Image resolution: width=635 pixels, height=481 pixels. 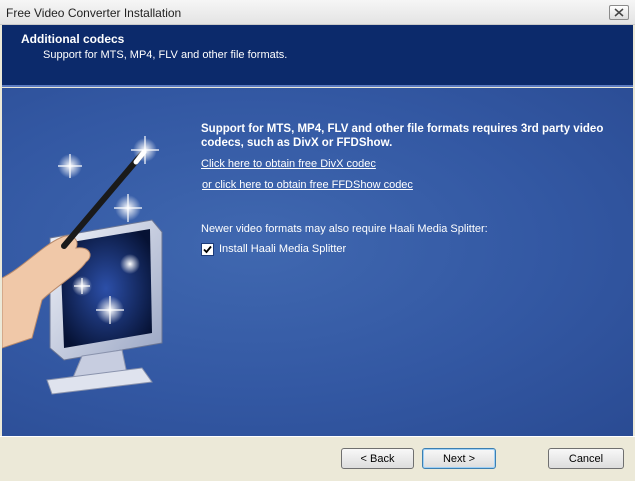 What do you see at coordinates (94, 13) in the screenshot?
I see `window-title: Free Video Converter Installation` at bounding box center [94, 13].